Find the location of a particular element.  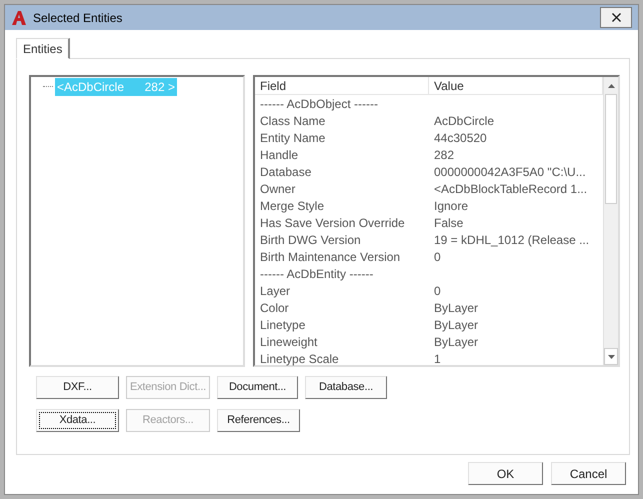

field-name: Lineweight is located at coordinates (288, 342).